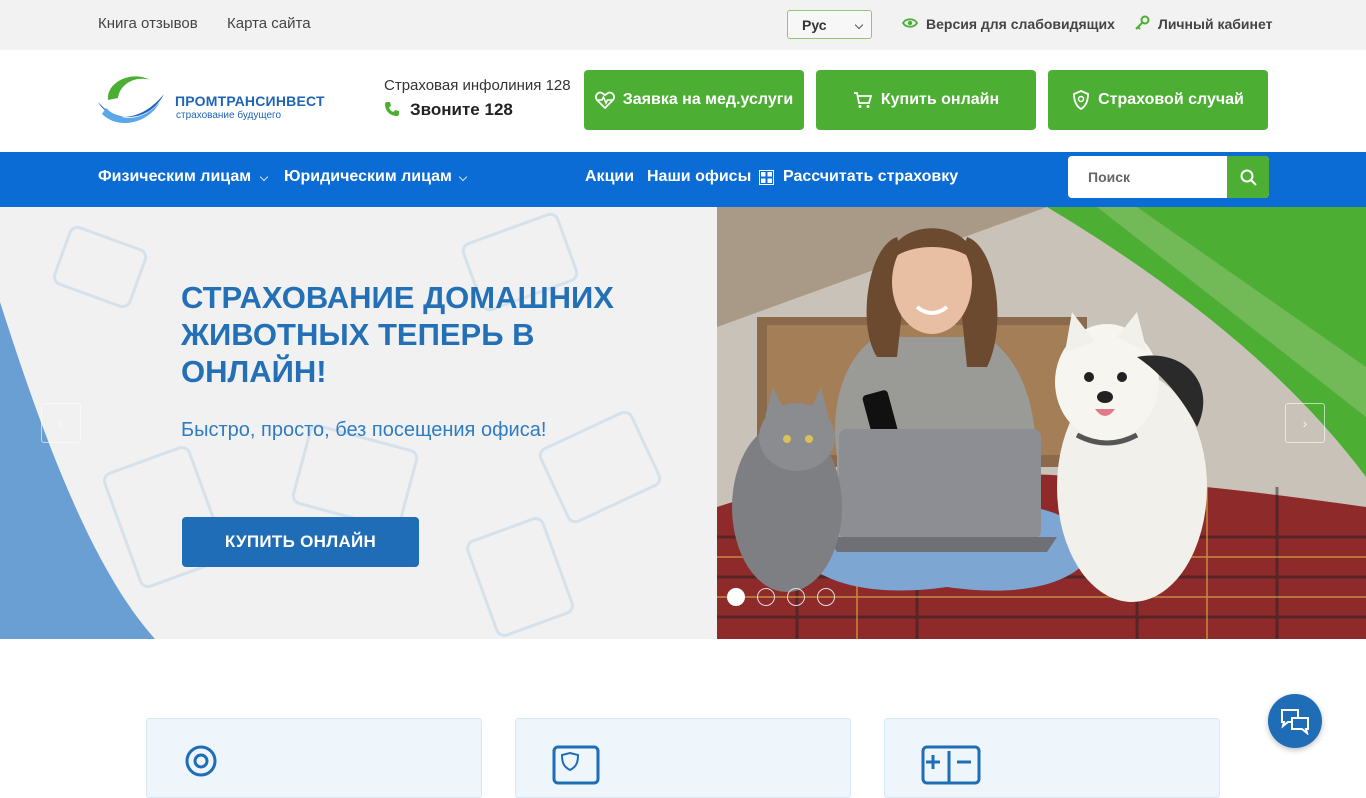 This screenshot has width=1366, height=798. Describe the element at coordinates (1142, 22) in the screenshot. I see `key-icon` at that location.